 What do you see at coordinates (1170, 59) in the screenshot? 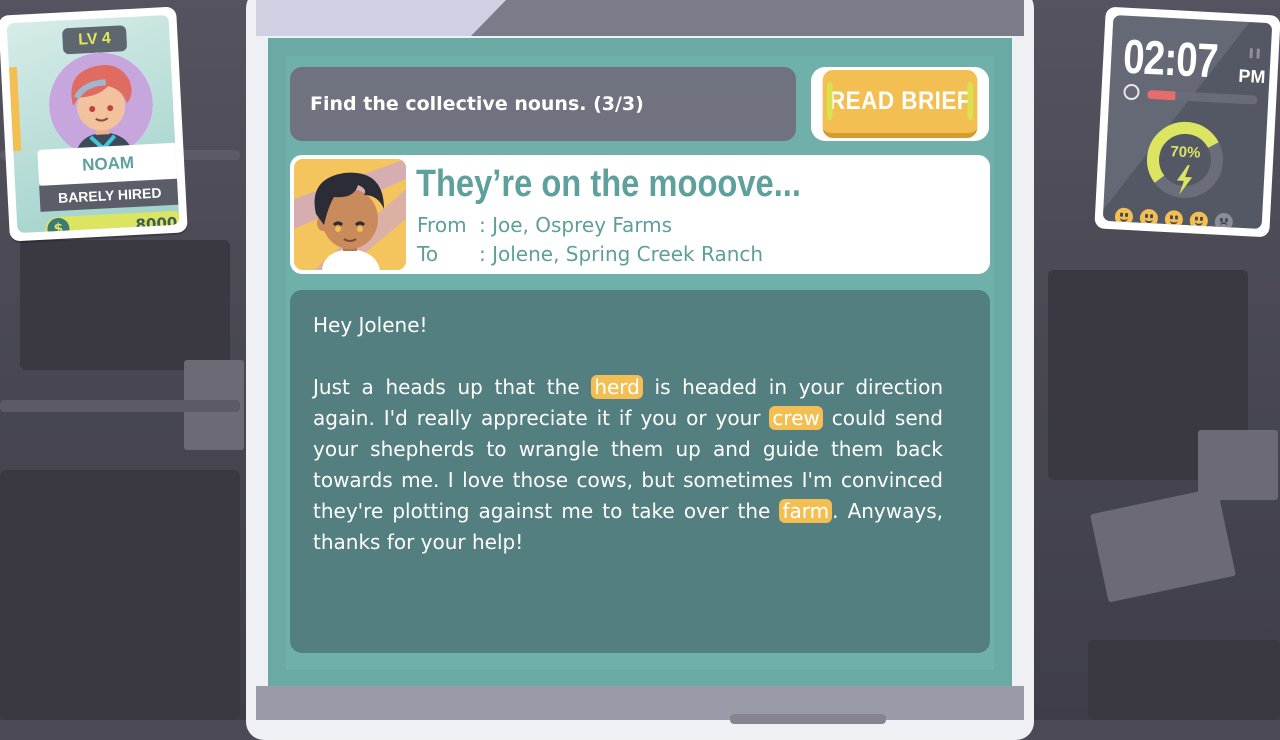
I see `clock-time: 02:07` at bounding box center [1170, 59].